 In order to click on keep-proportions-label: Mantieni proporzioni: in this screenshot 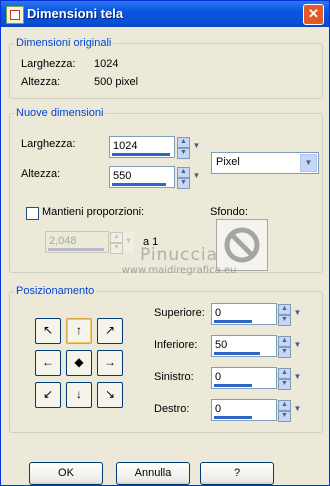, I will do `click(93, 212)`.